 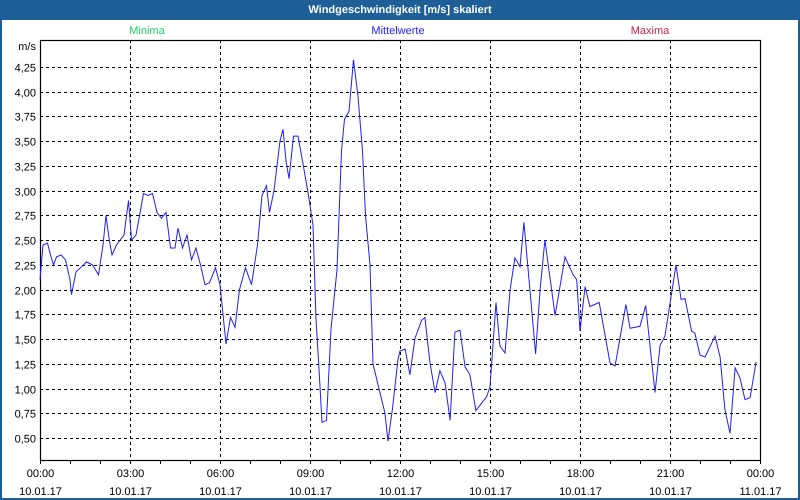 What do you see at coordinates (25, 292) in the screenshot?
I see `y-tick-label: 2,00` at bounding box center [25, 292].